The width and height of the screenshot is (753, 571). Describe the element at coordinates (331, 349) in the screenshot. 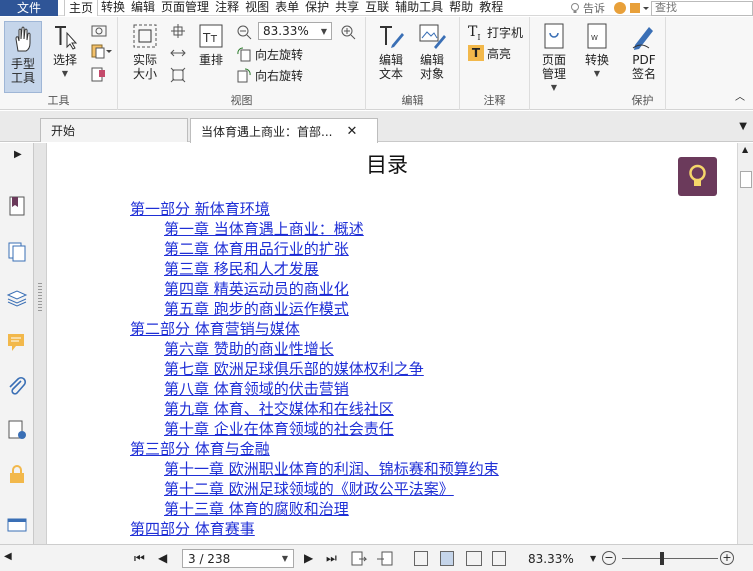

I see `toc-chapter-link: 第六章 赞助的商业性增长` at that location.